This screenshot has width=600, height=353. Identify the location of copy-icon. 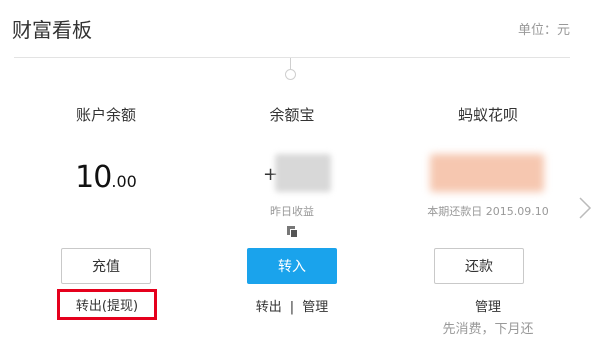
(293, 232).